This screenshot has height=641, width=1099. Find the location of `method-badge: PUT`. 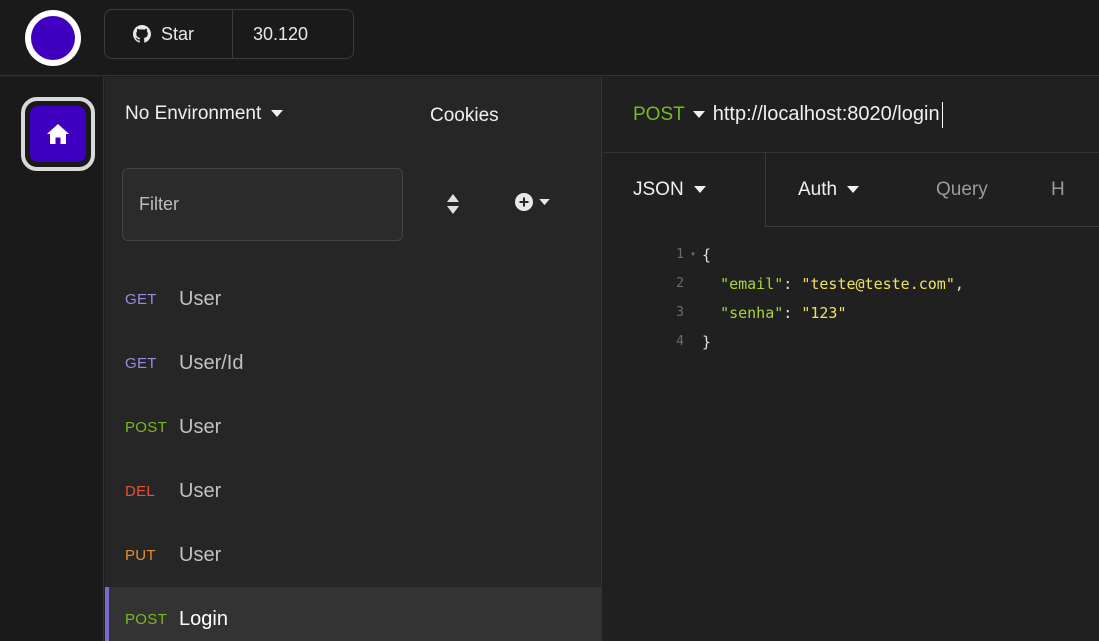

method-badge: PUT is located at coordinates (140, 555).